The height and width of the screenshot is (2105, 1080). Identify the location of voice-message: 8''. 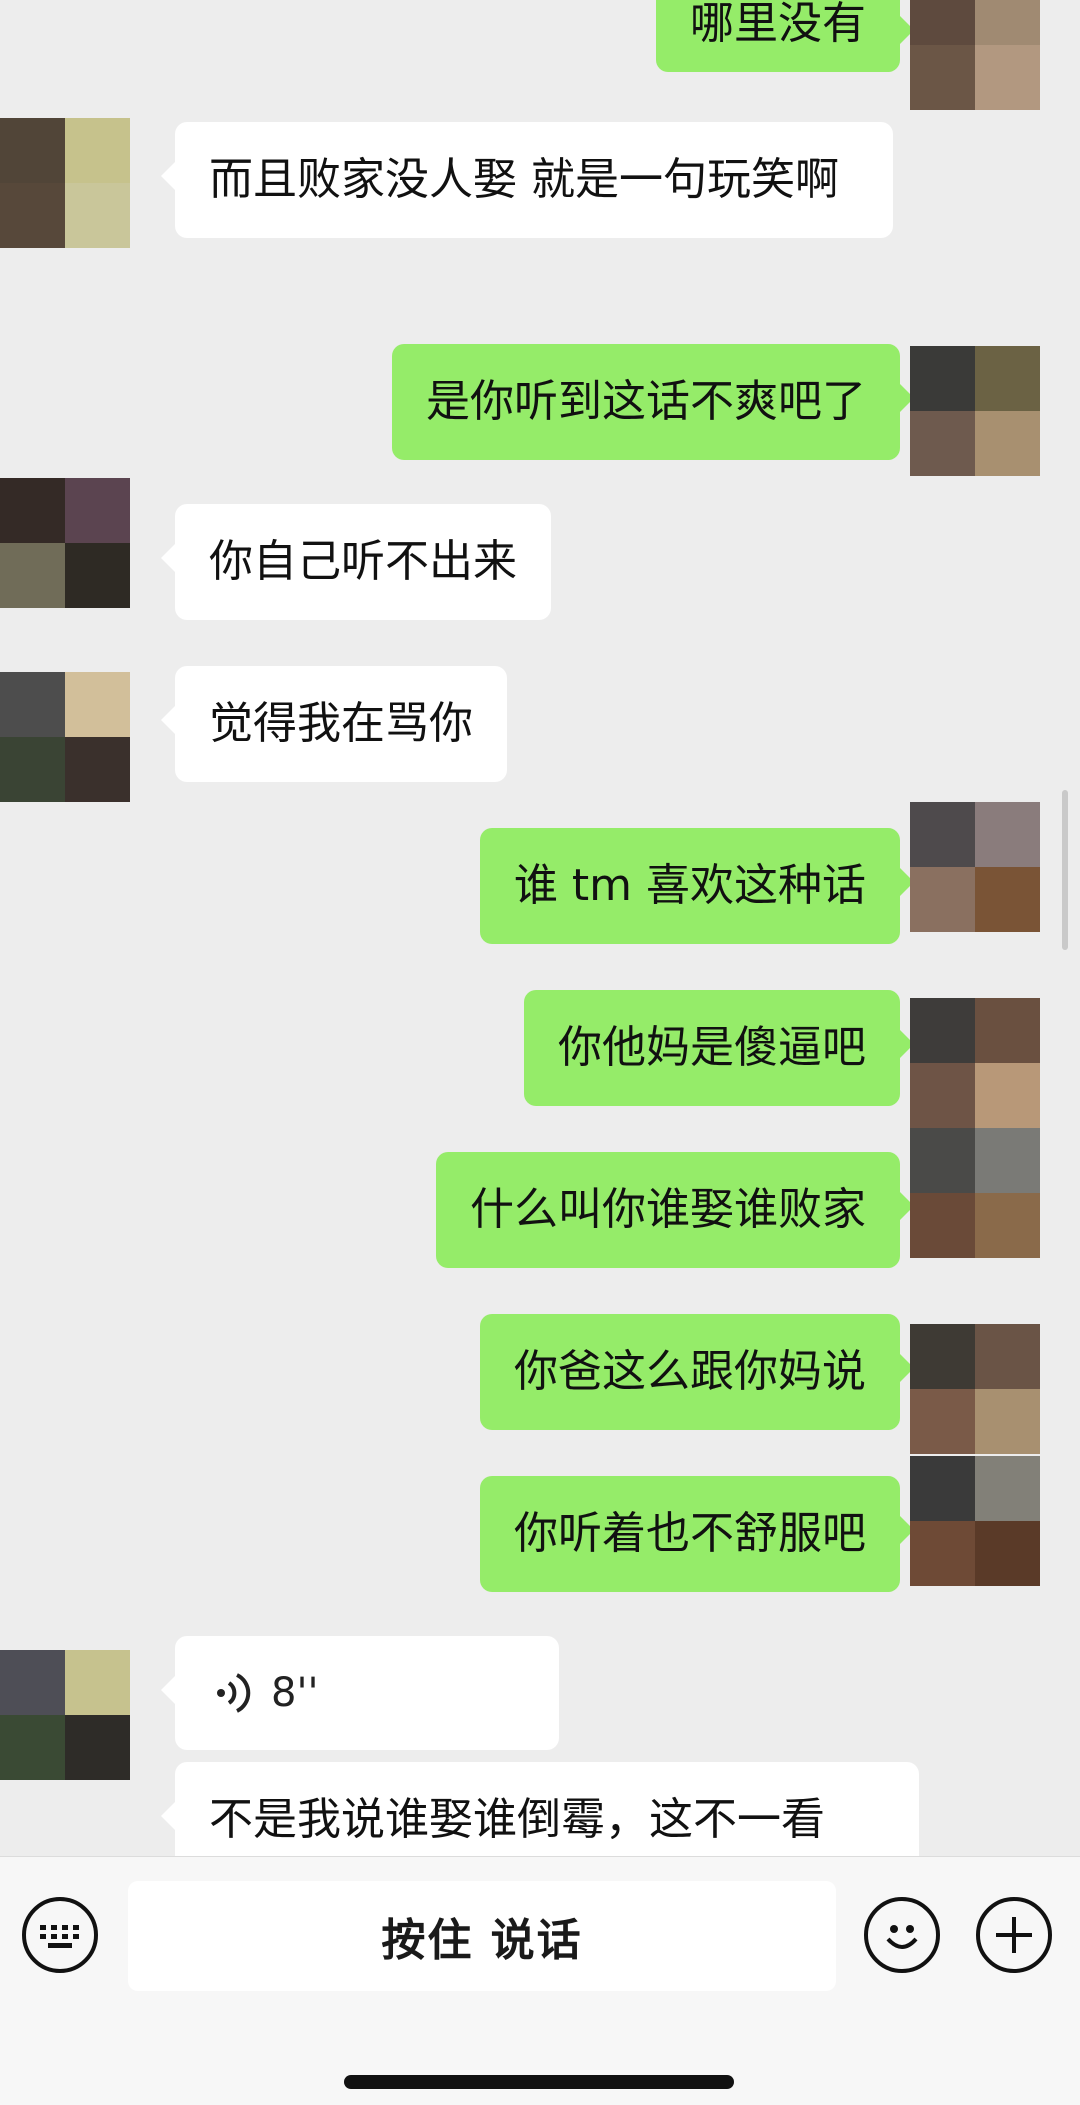
(360, 1693).